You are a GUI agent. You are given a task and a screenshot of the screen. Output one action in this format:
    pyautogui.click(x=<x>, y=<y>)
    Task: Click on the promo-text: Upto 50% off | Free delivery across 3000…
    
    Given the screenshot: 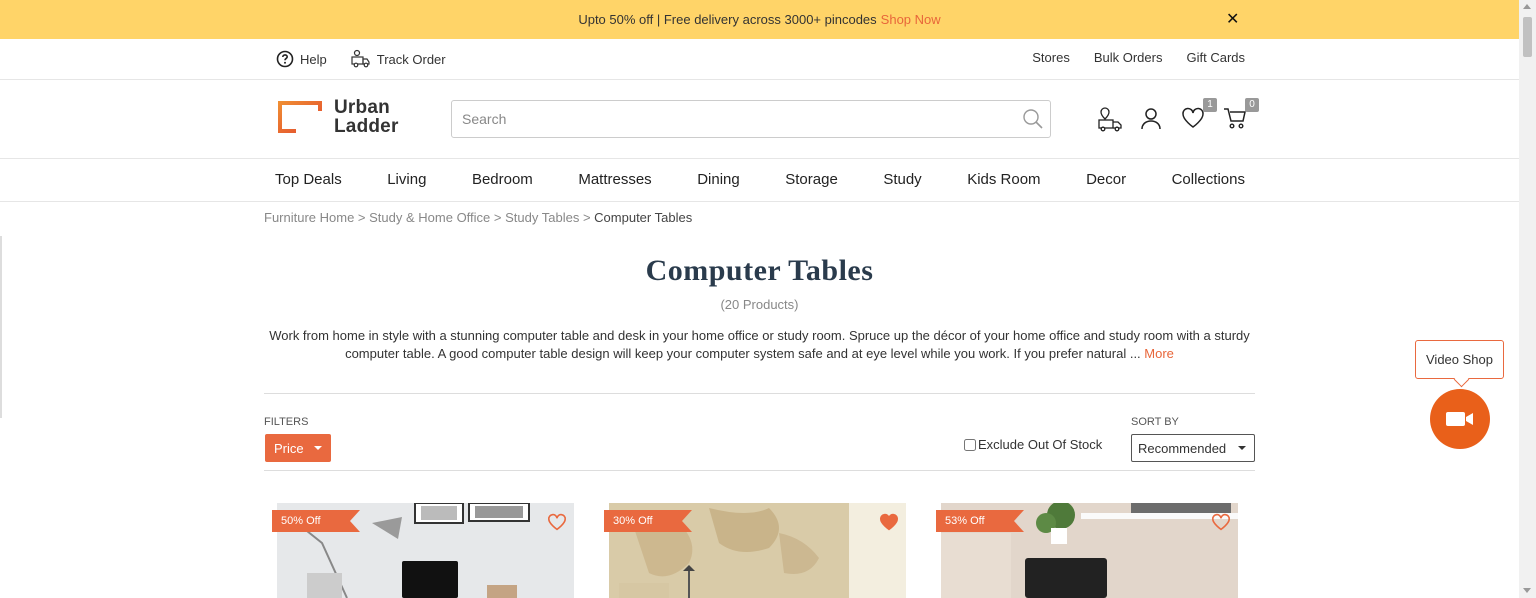 What is the action you would take?
    pyautogui.click(x=727, y=19)
    